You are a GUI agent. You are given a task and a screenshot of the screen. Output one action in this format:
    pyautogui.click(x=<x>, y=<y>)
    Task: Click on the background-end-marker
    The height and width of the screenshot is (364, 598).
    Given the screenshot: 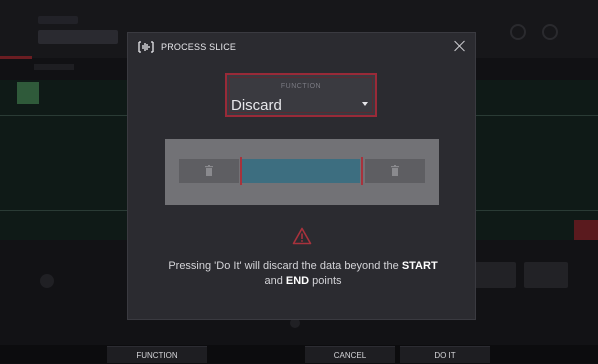 What is the action you would take?
    pyautogui.click(x=586, y=231)
    